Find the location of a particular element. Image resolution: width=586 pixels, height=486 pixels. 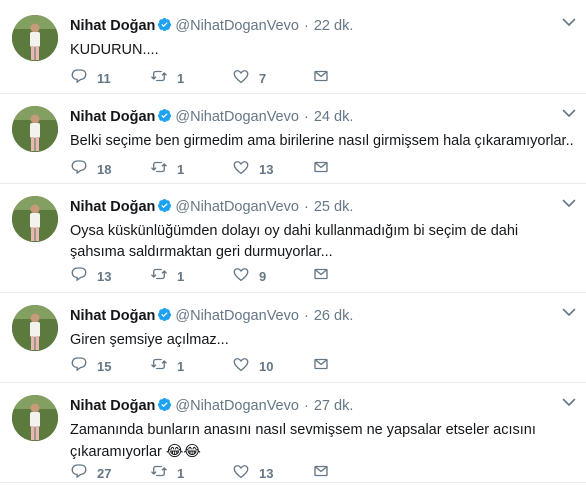

reply-button: 15 is located at coordinates (90, 366).